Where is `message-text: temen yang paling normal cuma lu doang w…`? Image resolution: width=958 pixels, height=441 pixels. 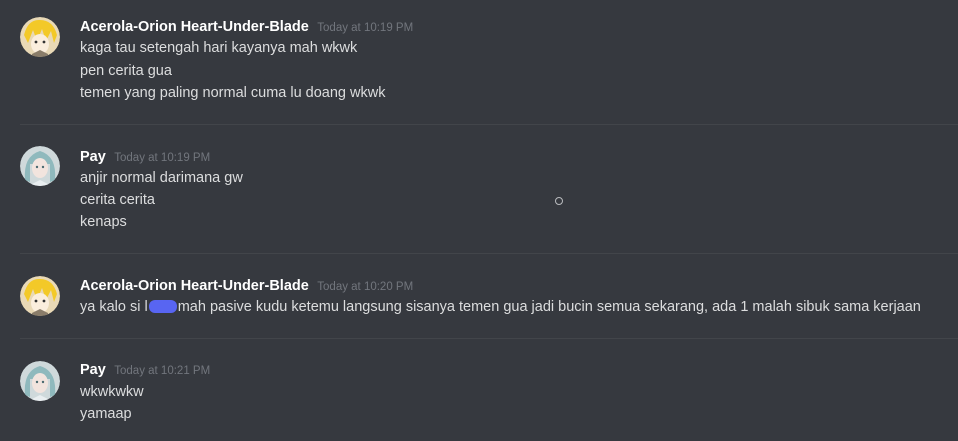 message-text: temen yang paling normal cuma lu doang w… is located at coordinates (233, 93).